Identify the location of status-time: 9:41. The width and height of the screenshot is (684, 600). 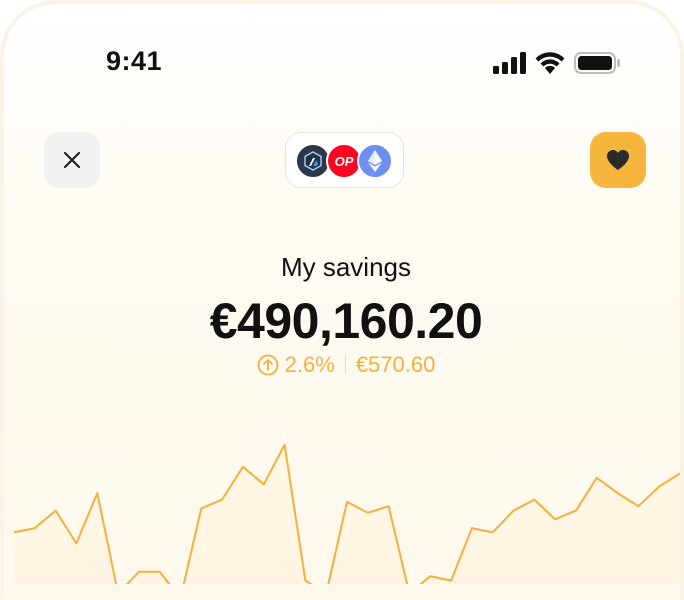
(134, 61).